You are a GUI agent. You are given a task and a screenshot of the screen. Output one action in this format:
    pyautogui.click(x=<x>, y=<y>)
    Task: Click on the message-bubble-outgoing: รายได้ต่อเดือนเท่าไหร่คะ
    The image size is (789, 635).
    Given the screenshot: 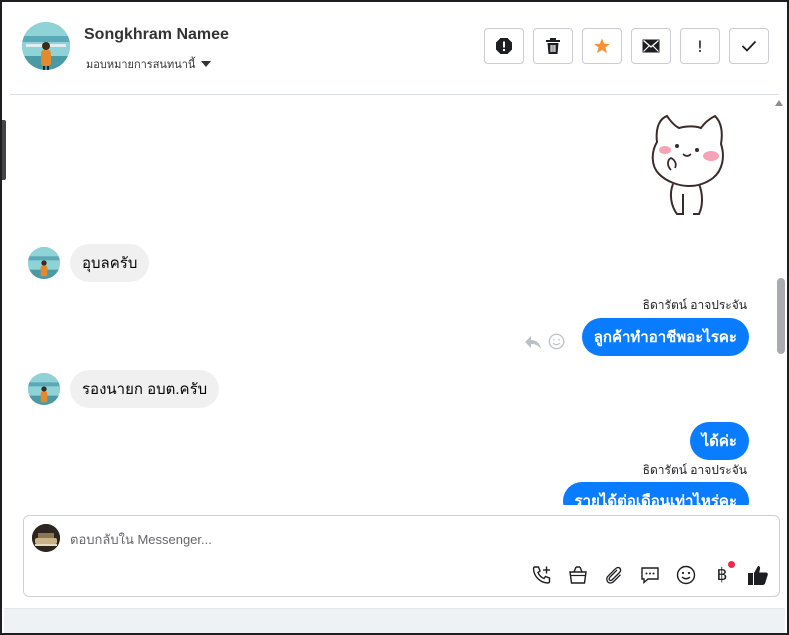 What is the action you would take?
    pyautogui.click(x=655, y=493)
    